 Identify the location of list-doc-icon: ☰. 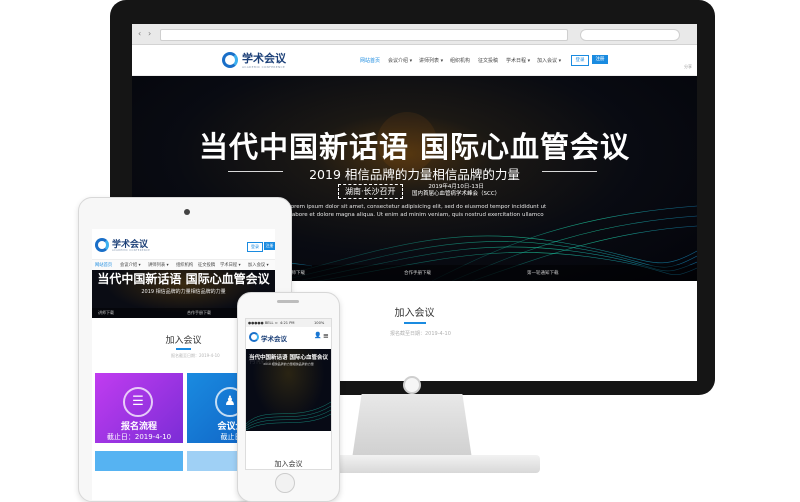
(138, 402).